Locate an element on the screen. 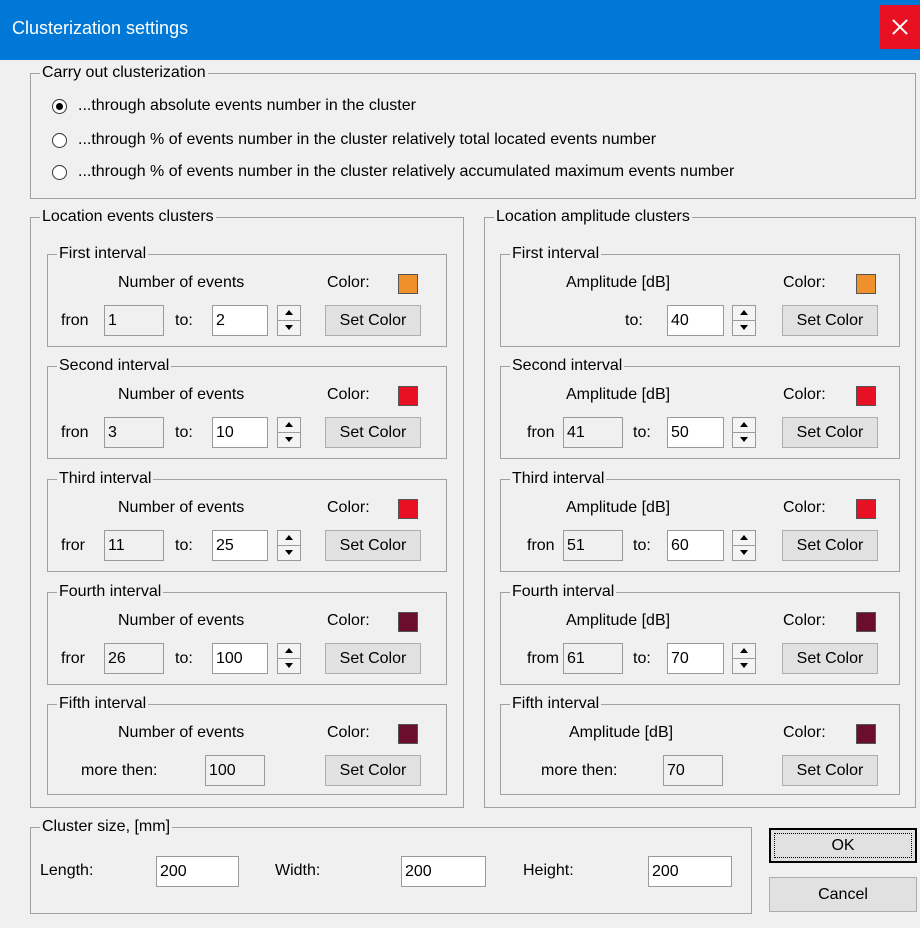 The image size is (920, 928). interval-legend: Second interval is located at coordinates (114, 366).